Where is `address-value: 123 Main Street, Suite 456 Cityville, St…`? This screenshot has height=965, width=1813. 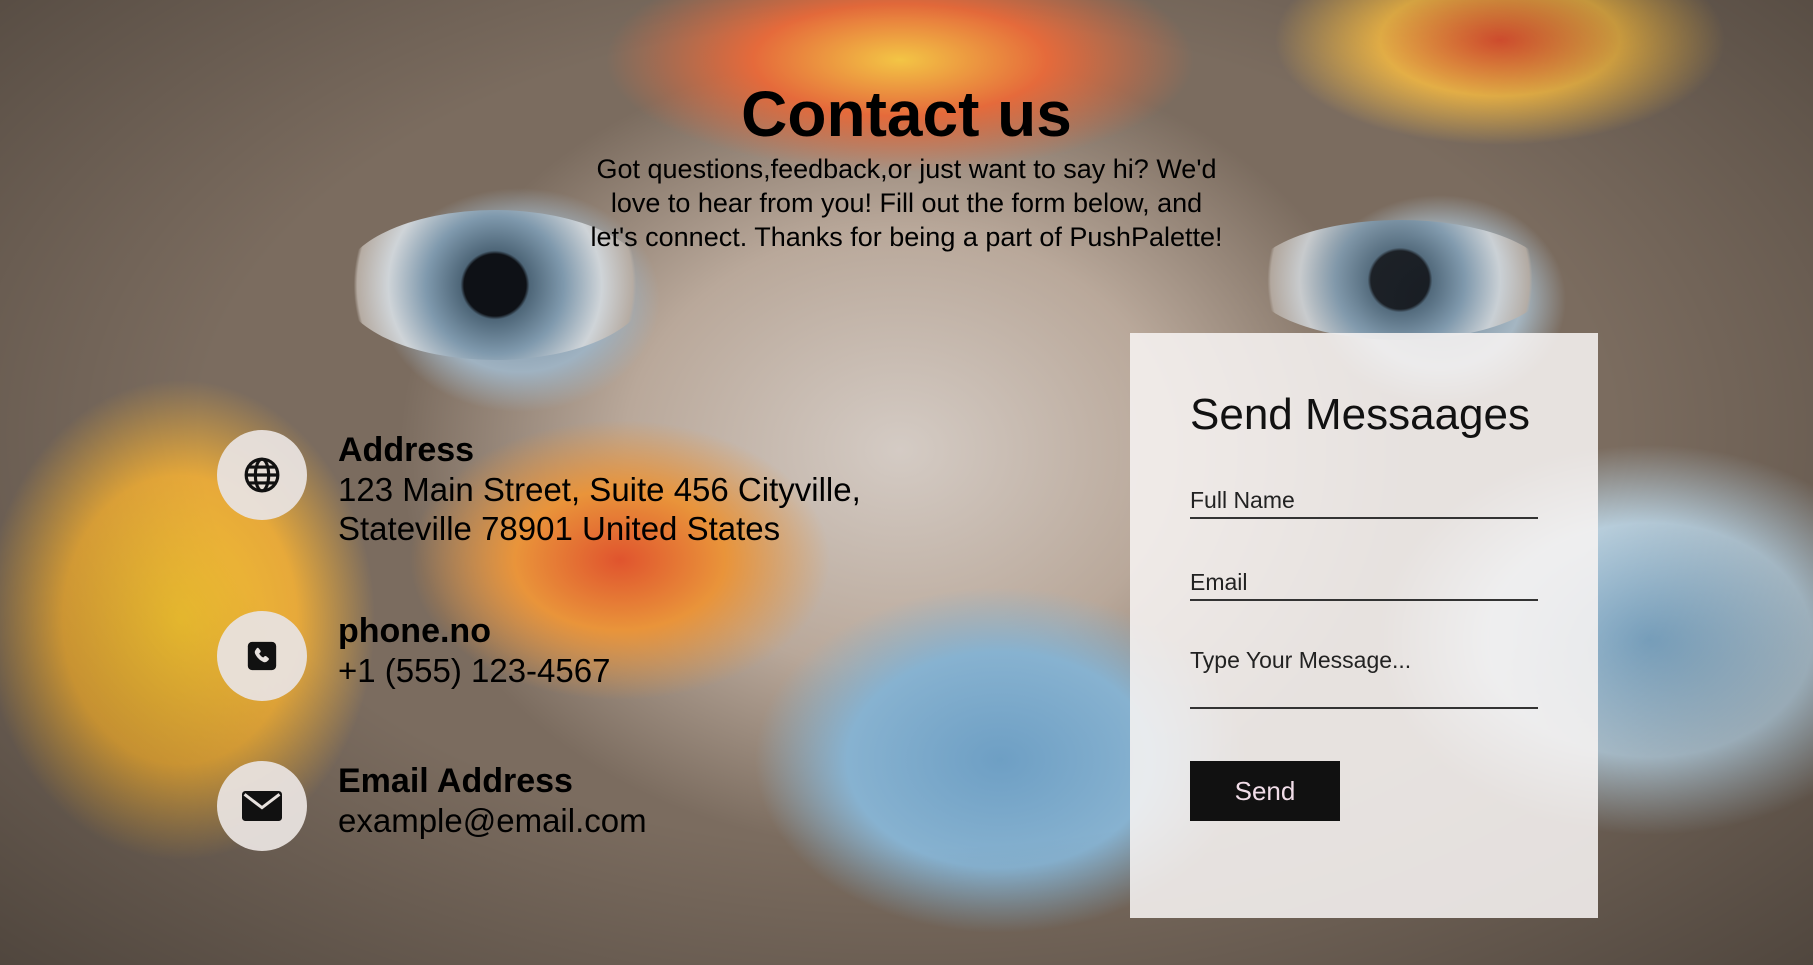 address-value: 123 Main Street, Suite 456 Cityville, St… is located at coordinates (599, 509).